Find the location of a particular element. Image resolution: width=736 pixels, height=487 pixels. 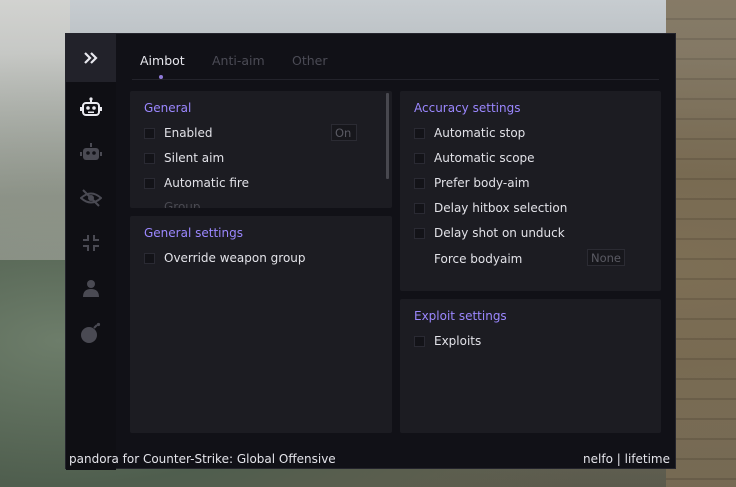

robot-icon is located at coordinates (91, 106).